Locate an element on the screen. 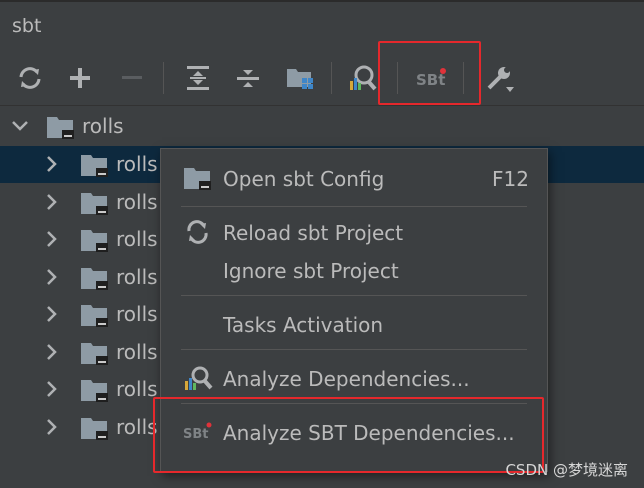  plus-icon is located at coordinates (80, 78).